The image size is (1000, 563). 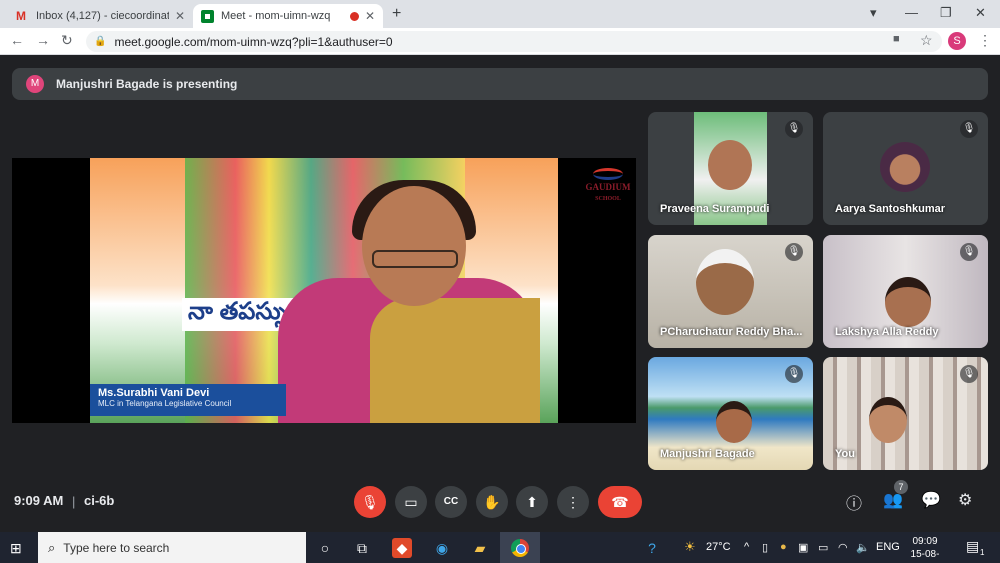 What do you see at coordinates (325, 548) in the screenshot?
I see `cortana-icon: ○` at bounding box center [325, 548].